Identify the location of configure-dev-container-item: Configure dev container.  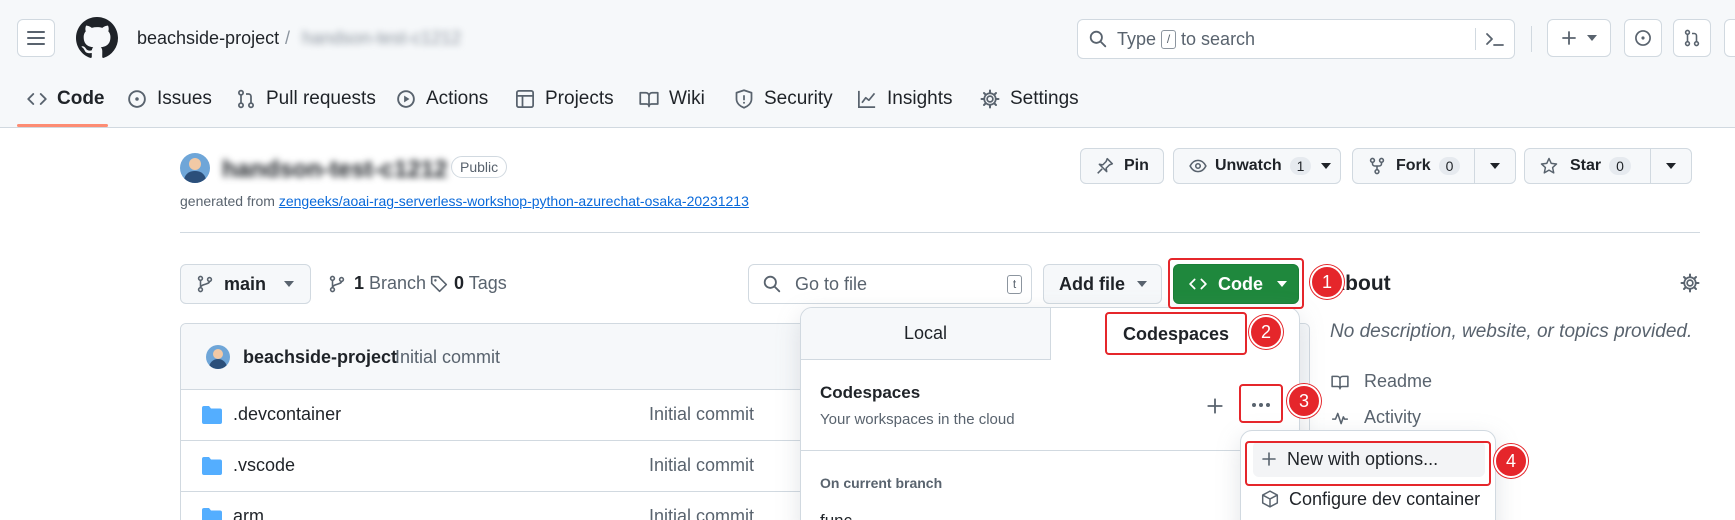
(1366, 499).